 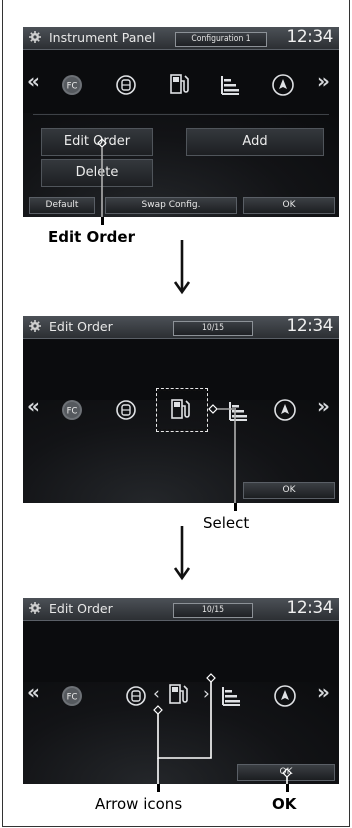 I want to click on caption-edit-order: Edit Order, so click(x=91, y=237).